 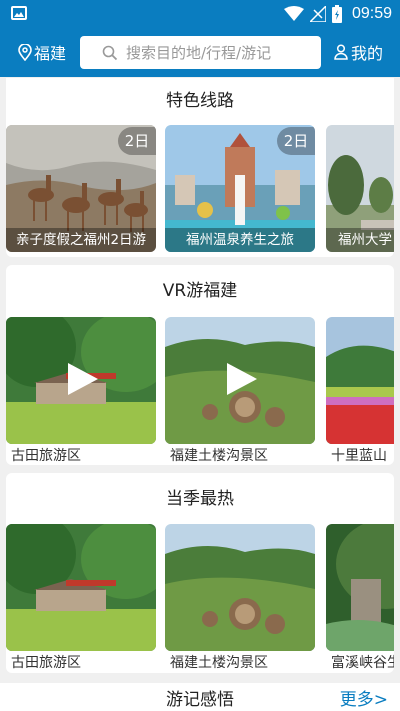 What do you see at coordinates (371, 13) in the screenshot?
I see `clock: 09:59` at bounding box center [371, 13].